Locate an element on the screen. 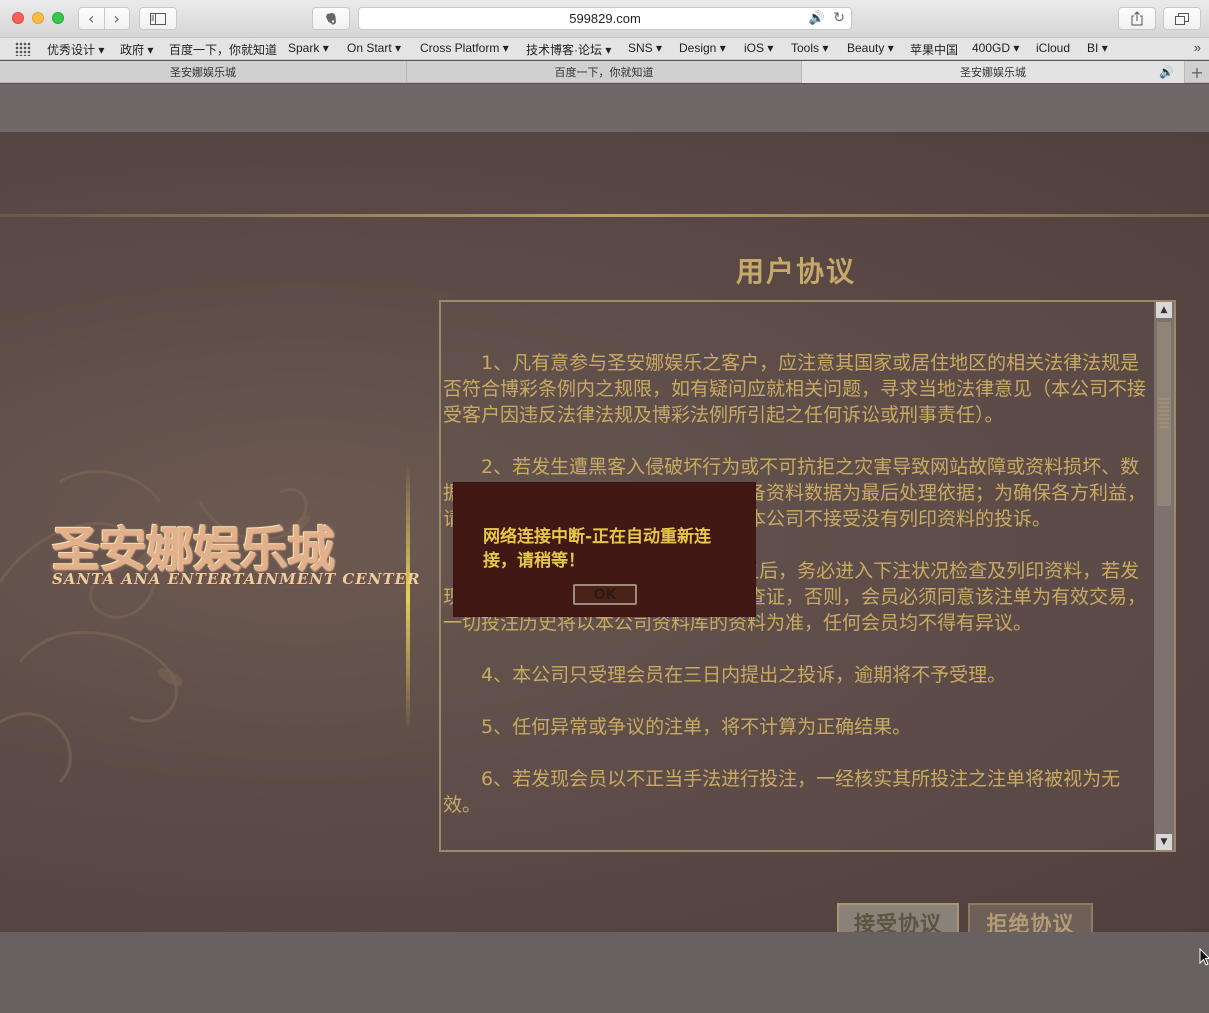 The width and height of the screenshot is (1209, 1013). share-icon is located at coordinates (1137, 18).